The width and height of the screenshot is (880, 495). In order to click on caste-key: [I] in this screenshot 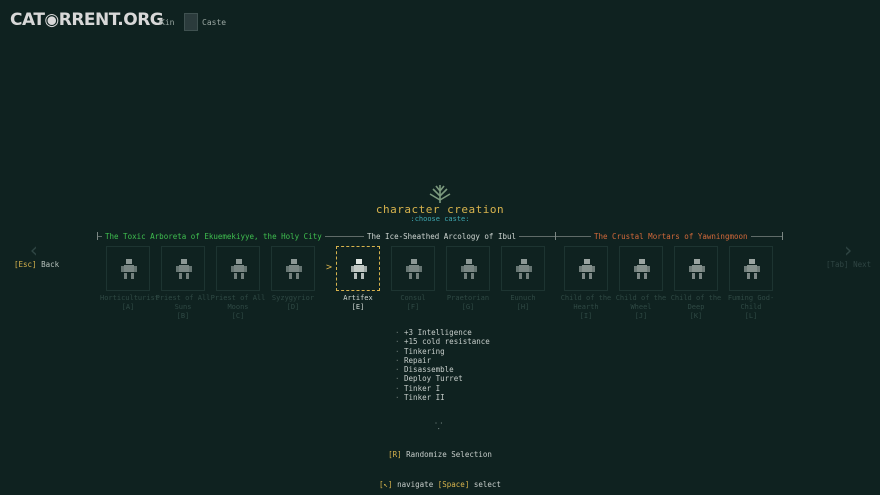, I will do `click(586, 316)`.